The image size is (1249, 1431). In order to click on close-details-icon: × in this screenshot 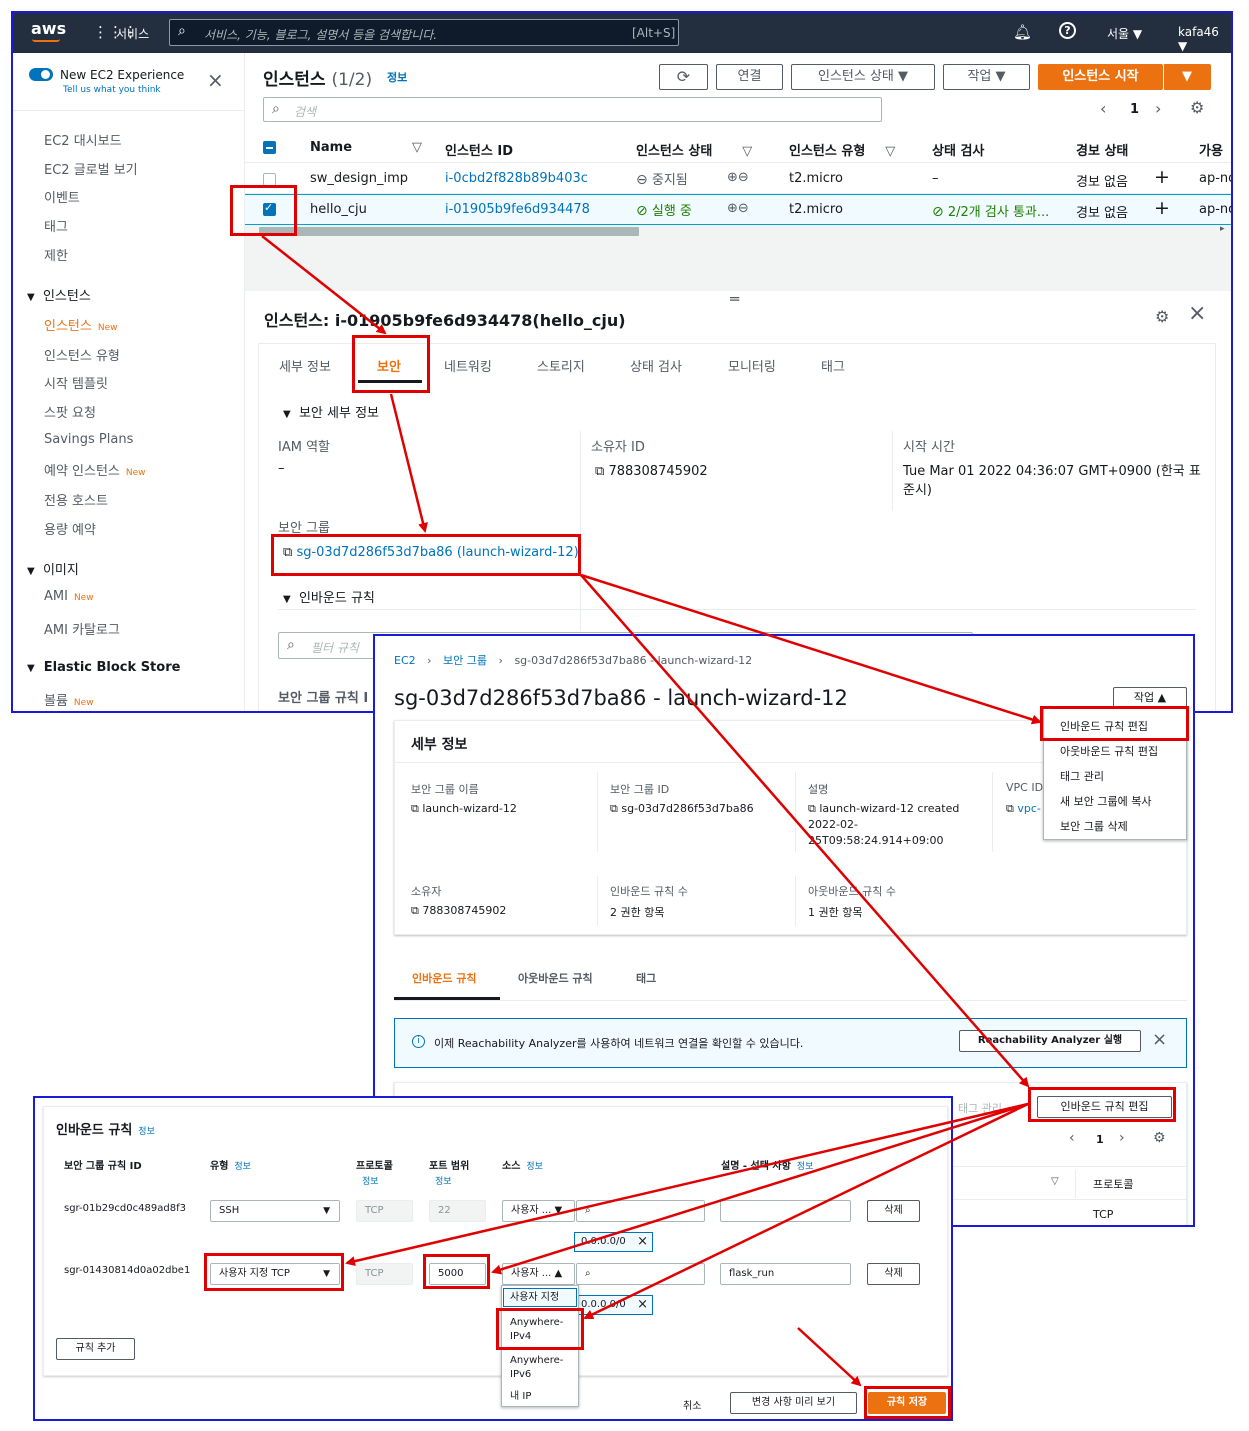, I will do `click(1197, 314)`.